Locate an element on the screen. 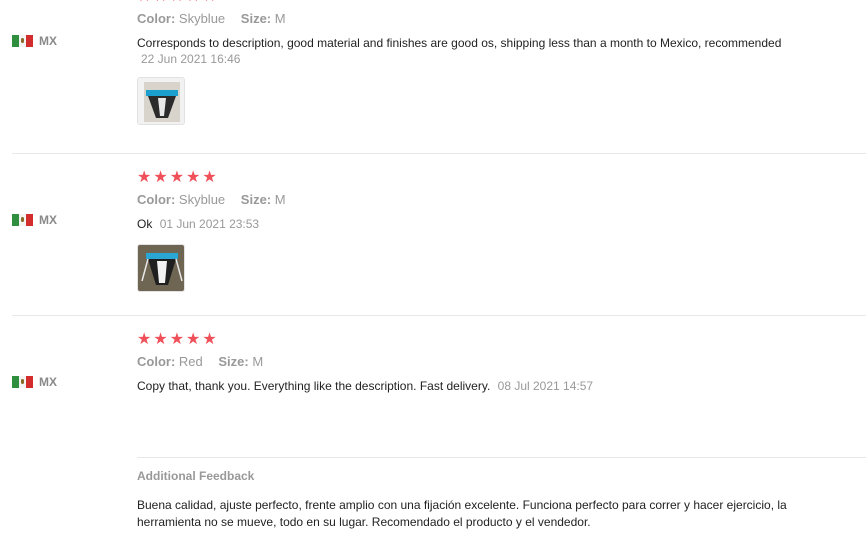 The image size is (866, 539). review-date: 01 Jun 2021 23:53 is located at coordinates (209, 224).